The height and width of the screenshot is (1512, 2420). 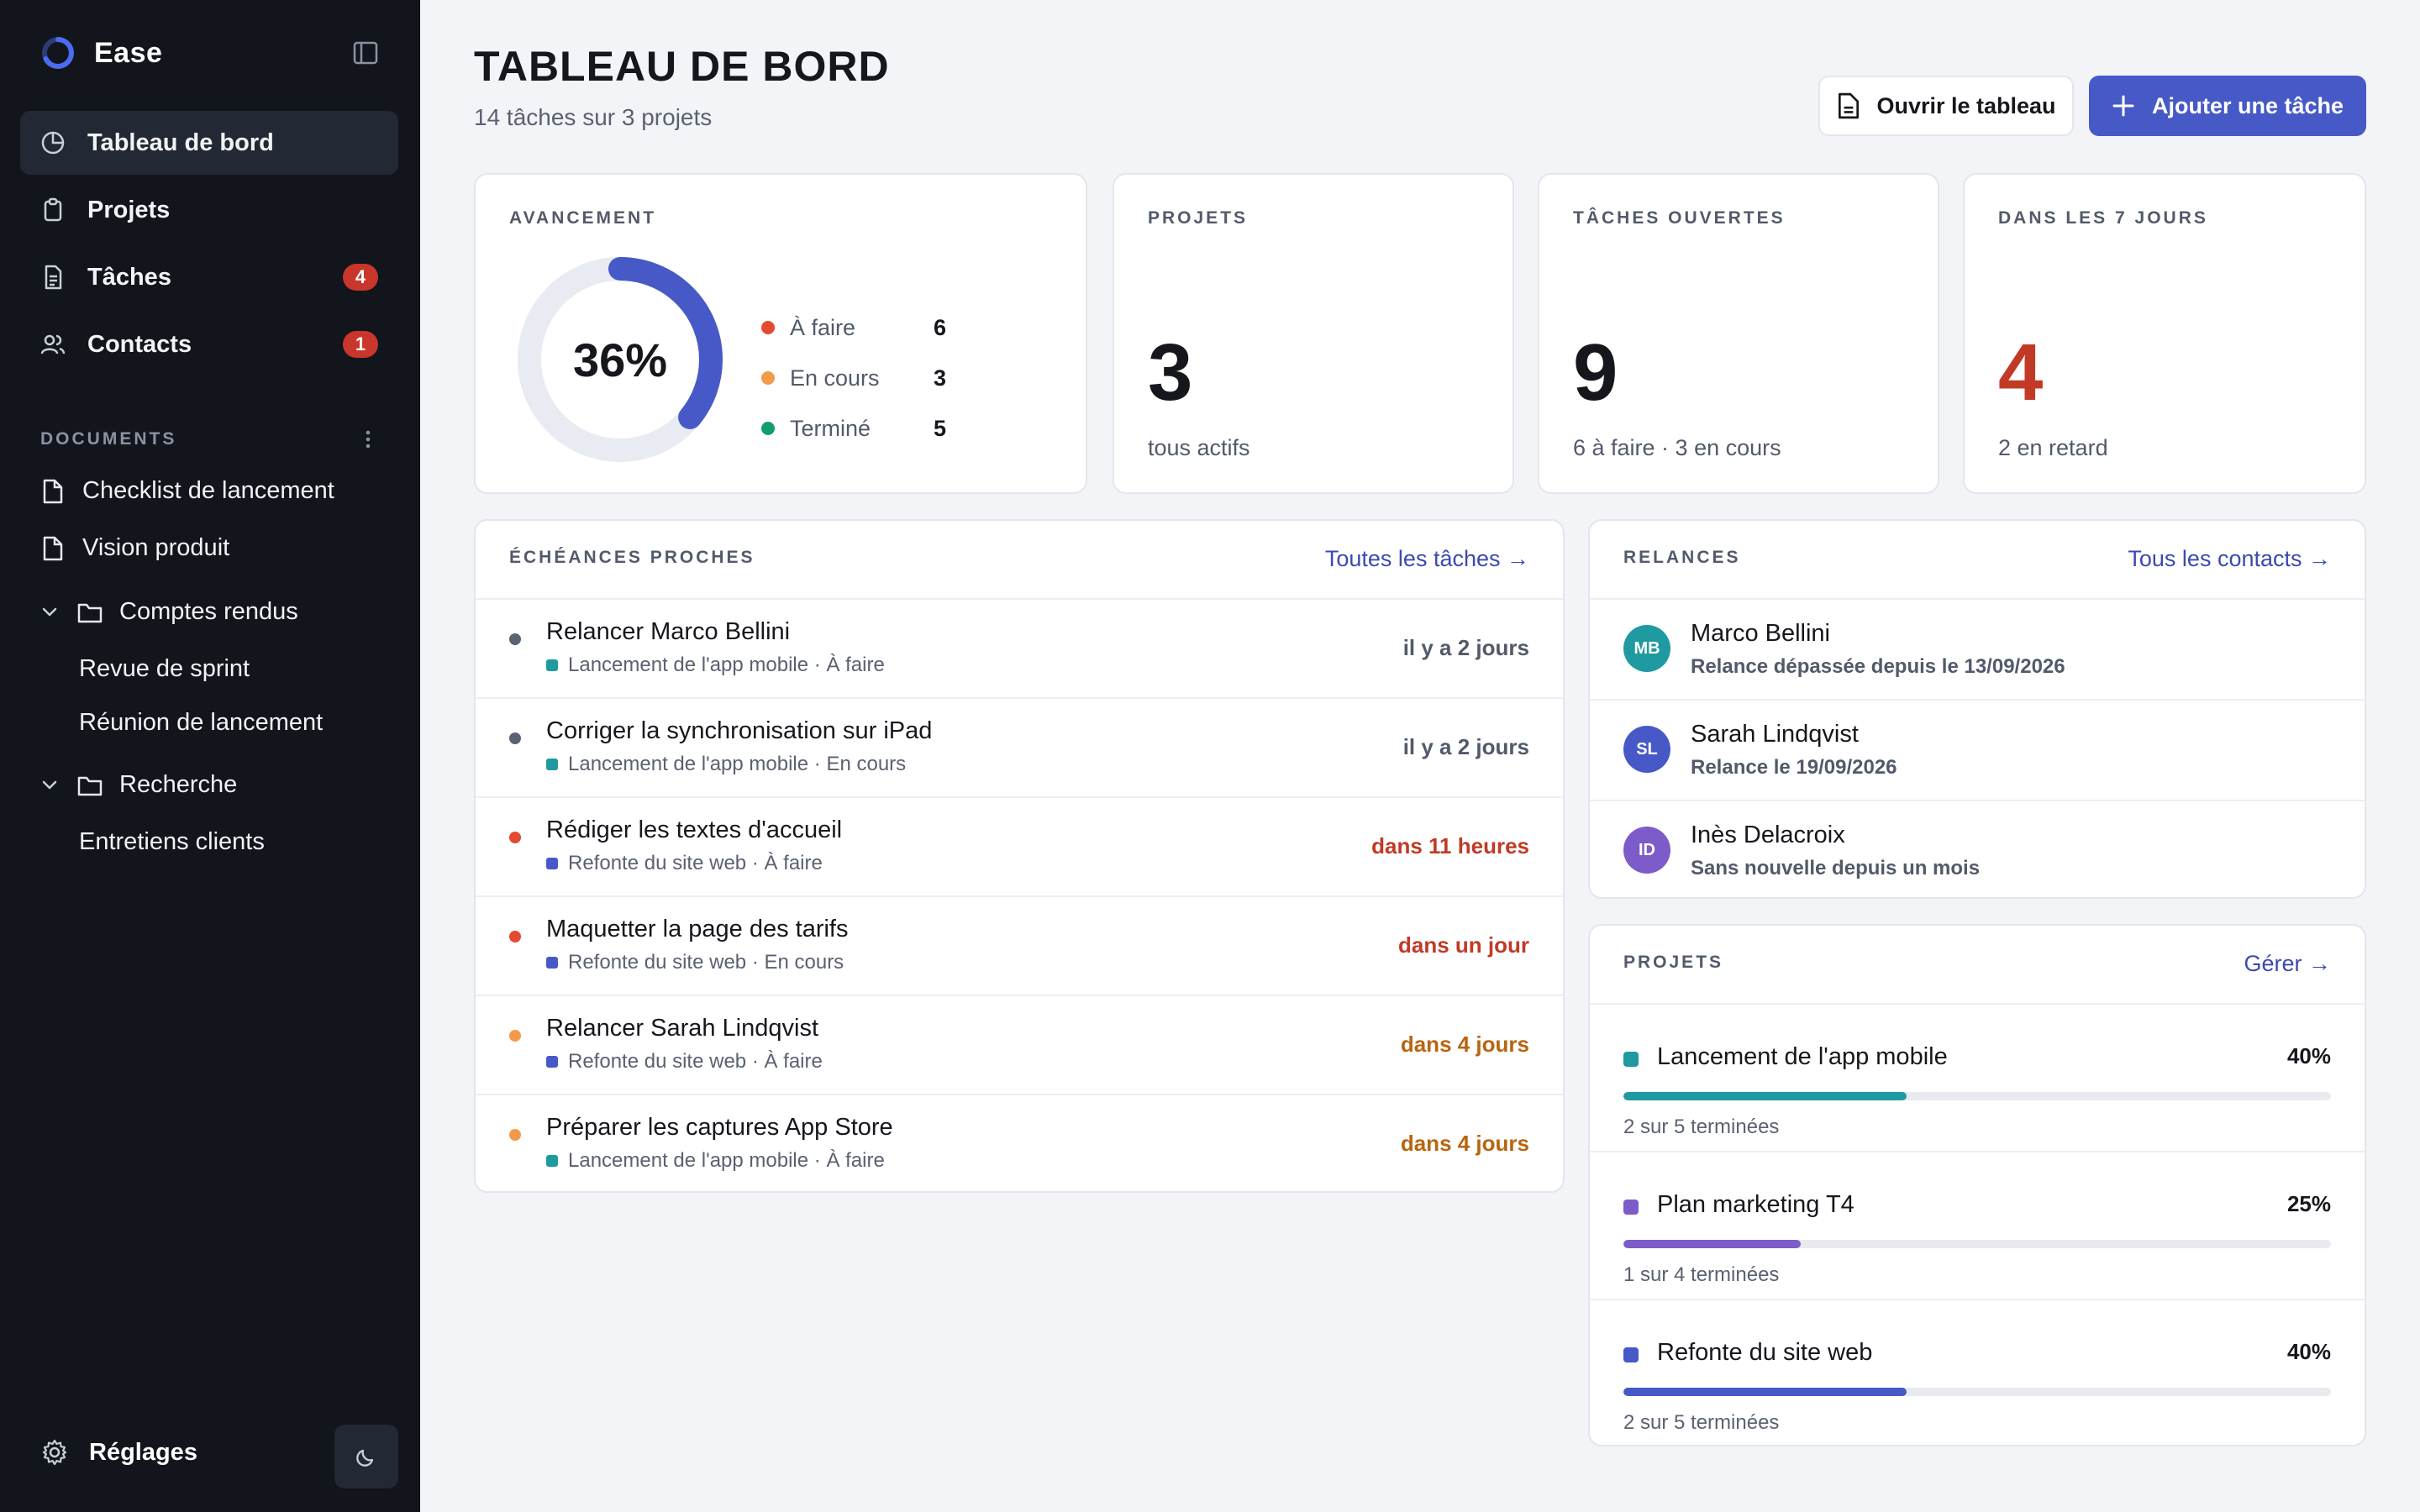 What do you see at coordinates (178, 784) in the screenshot?
I see `folder-label: Recherche` at bounding box center [178, 784].